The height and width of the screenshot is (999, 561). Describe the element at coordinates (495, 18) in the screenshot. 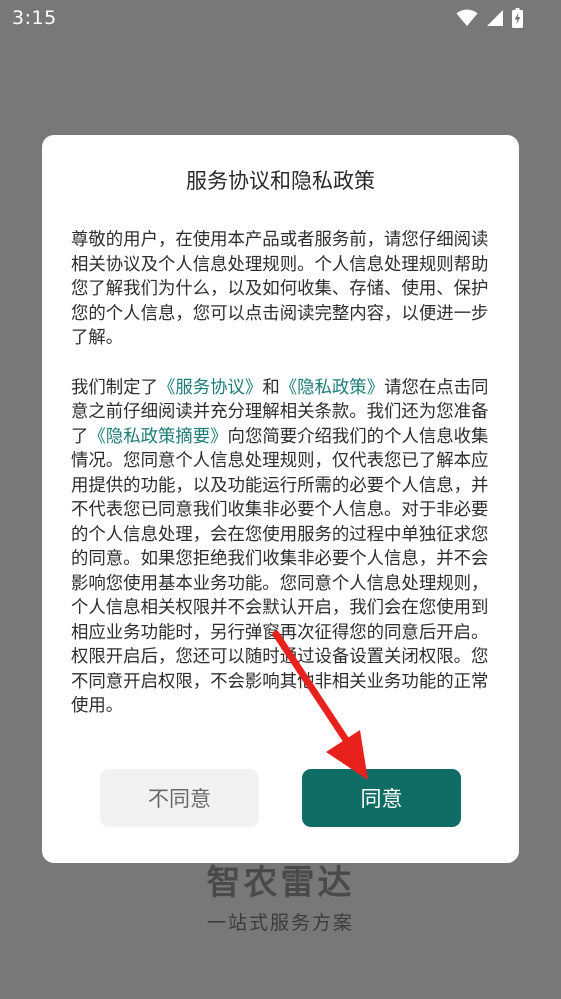

I see `cellular-signal-icon` at that location.